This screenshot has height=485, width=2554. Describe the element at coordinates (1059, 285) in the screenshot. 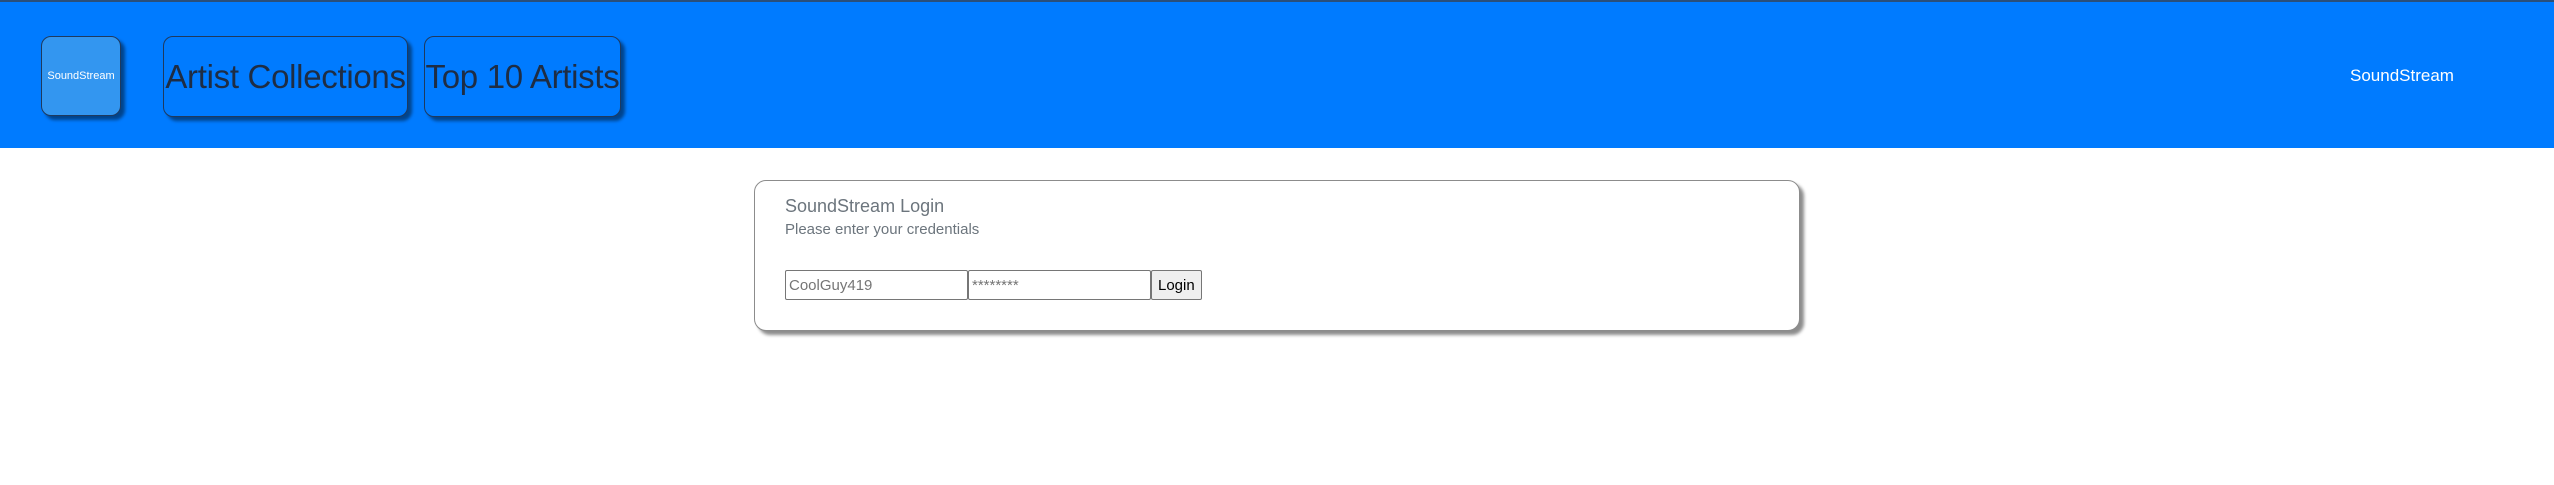

I see `password-input` at that location.